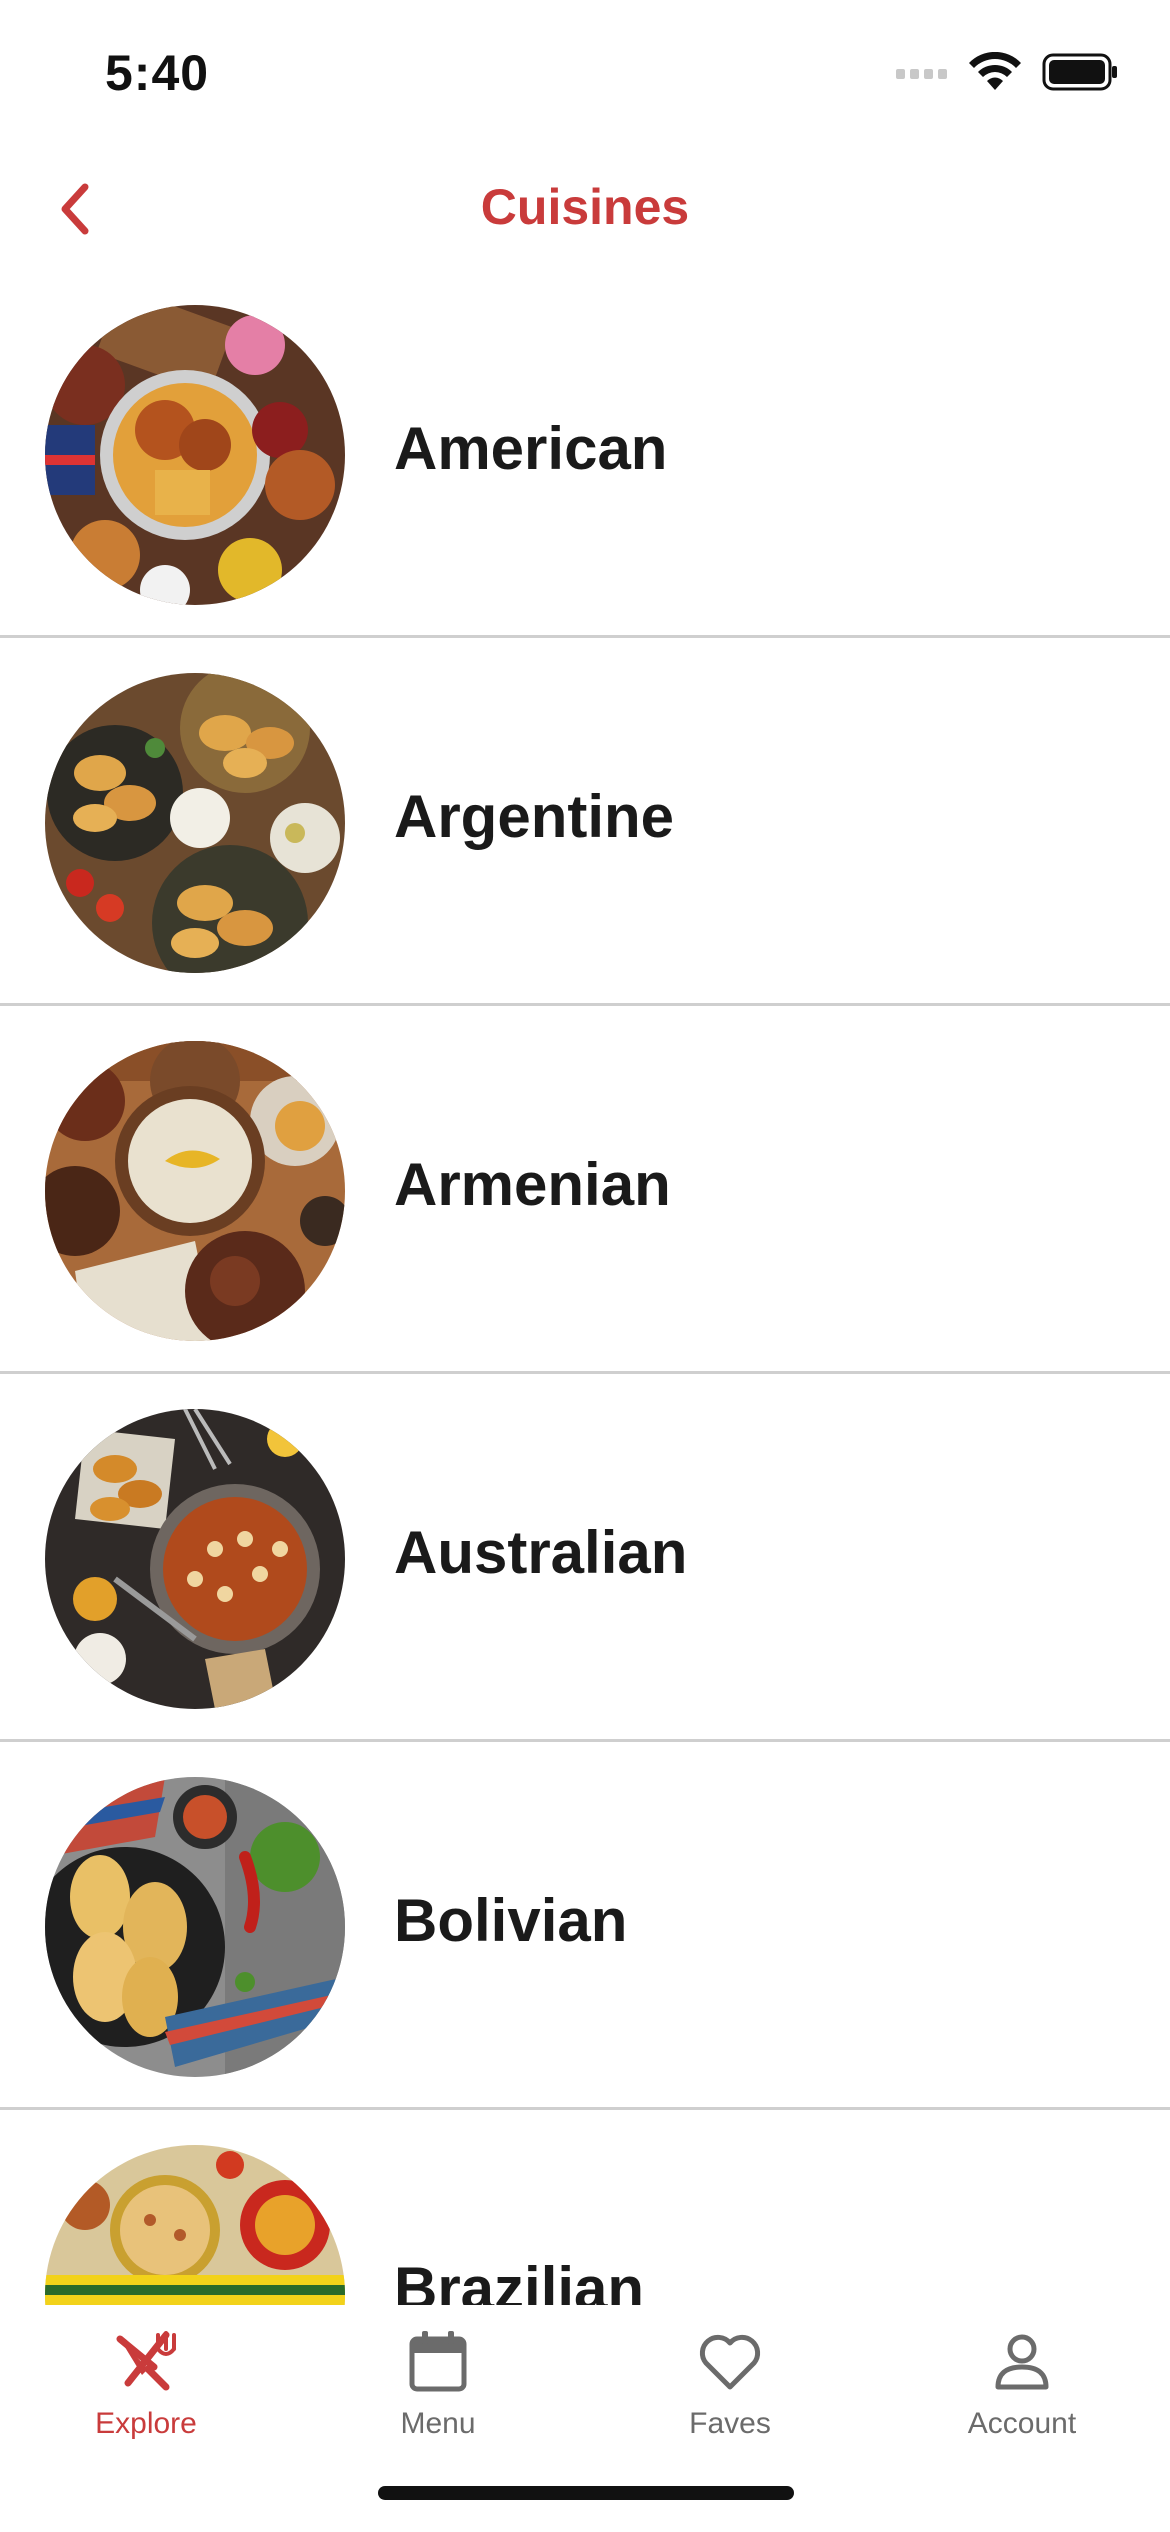 This screenshot has width=1170, height=2532. I want to click on status-bar: 5:40, so click(585, 75).